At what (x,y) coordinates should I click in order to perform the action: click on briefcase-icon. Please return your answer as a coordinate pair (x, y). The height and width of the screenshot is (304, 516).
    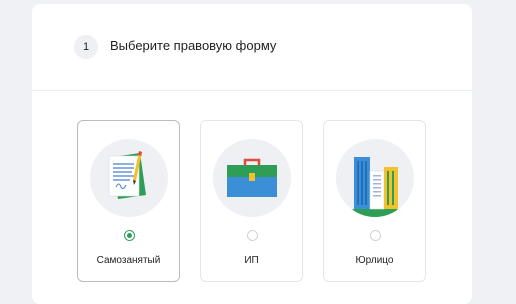
    Looking at the image, I should click on (252, 178).